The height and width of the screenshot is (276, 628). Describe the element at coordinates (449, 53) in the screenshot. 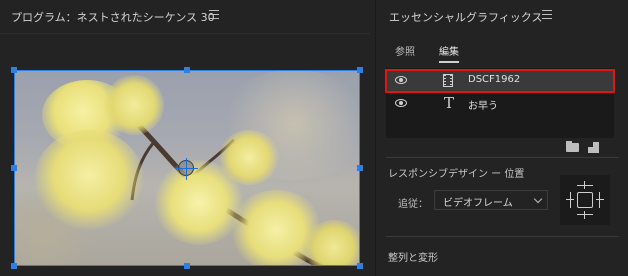

I see `tab-edit: 編集` at that location.